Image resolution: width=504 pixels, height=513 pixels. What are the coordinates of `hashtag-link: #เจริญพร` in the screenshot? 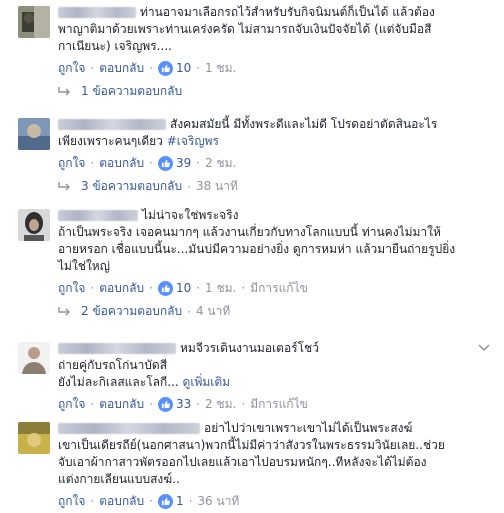 It's located at (193, 141).